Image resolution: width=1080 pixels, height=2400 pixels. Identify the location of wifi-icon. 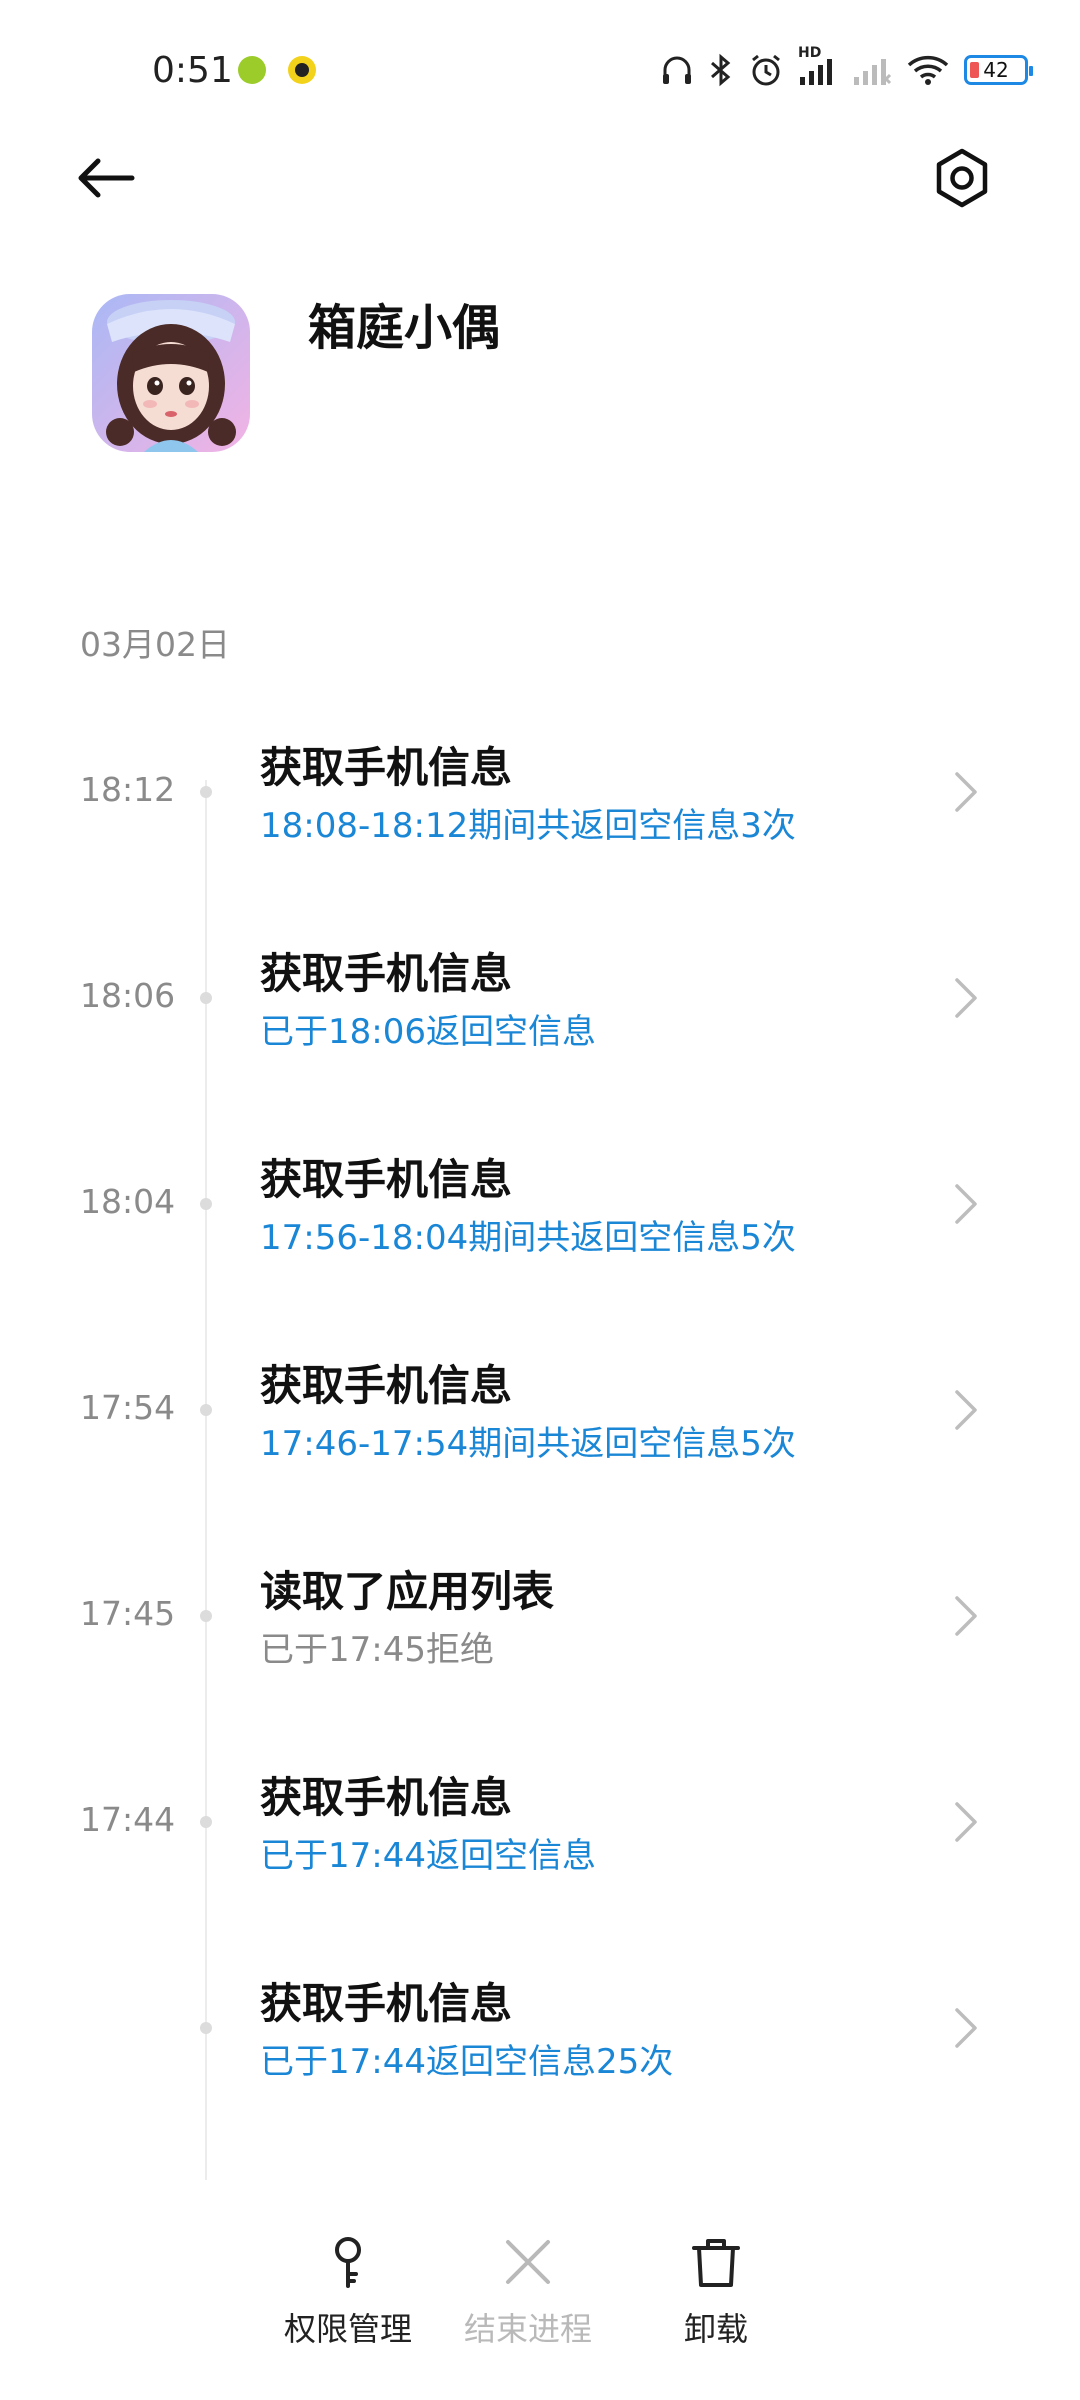
(928, 70).